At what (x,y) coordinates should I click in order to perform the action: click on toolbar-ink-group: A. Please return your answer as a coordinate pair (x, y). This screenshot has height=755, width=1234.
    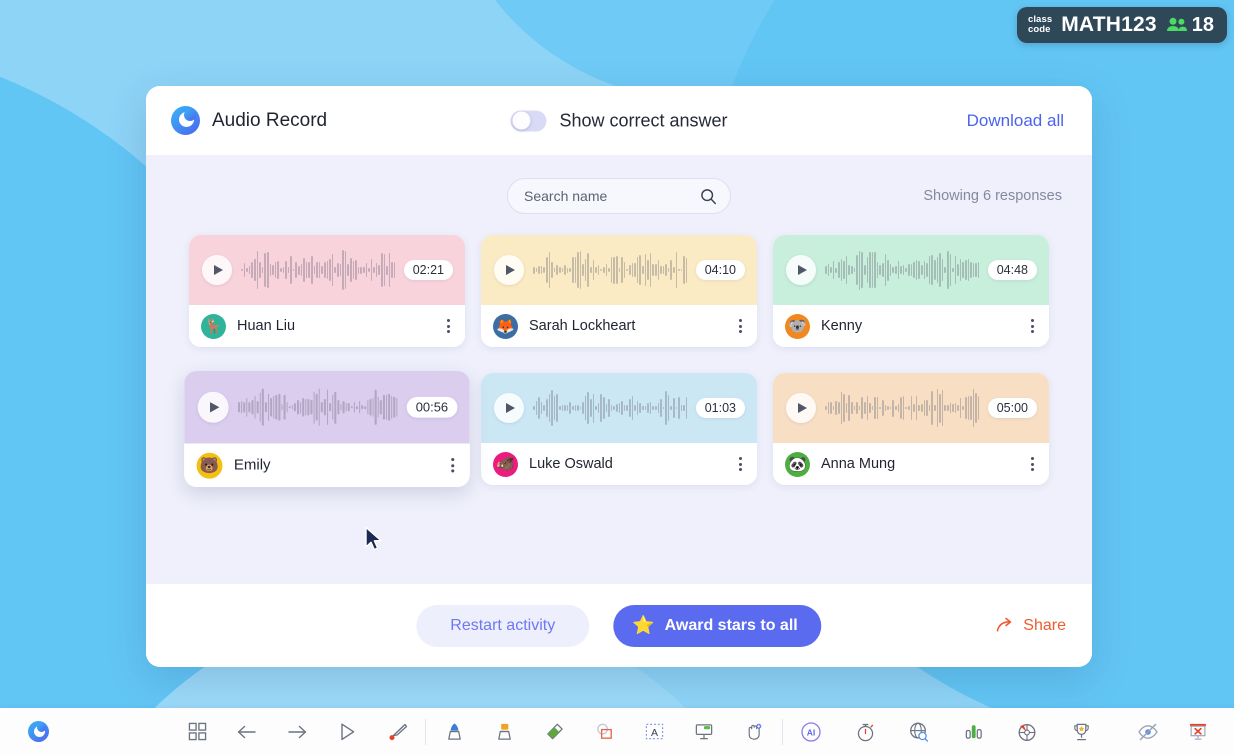
    Looking at the image, I should click on (604, 732).